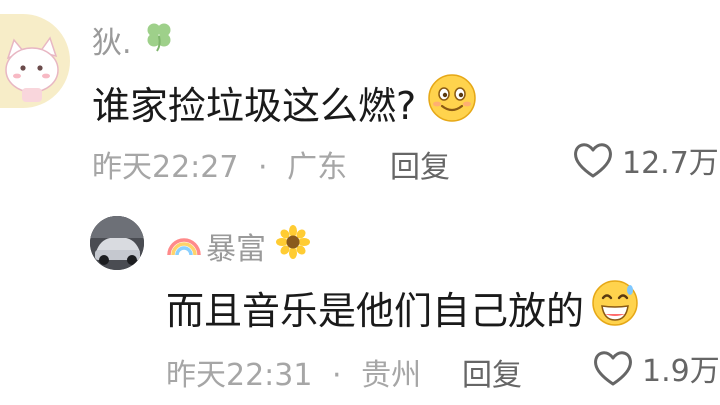  Describe the element at coordinates (165, 167) in the screenshot. I see `timestamp: 昨天22:27` at that location.